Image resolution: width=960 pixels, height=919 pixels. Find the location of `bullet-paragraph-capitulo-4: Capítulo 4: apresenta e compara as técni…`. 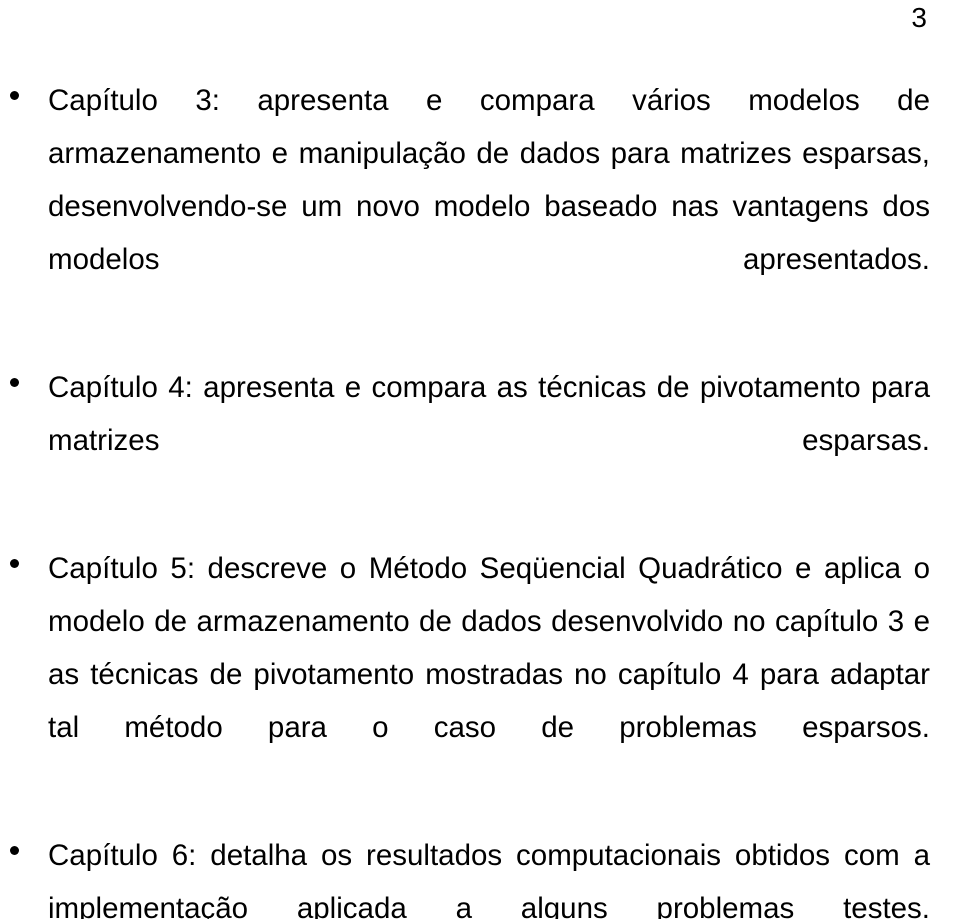

bullet-paragraph-capitulo-4: Capítulo 4: apresenta e compara as técni… is located at coordinates (489, 414).